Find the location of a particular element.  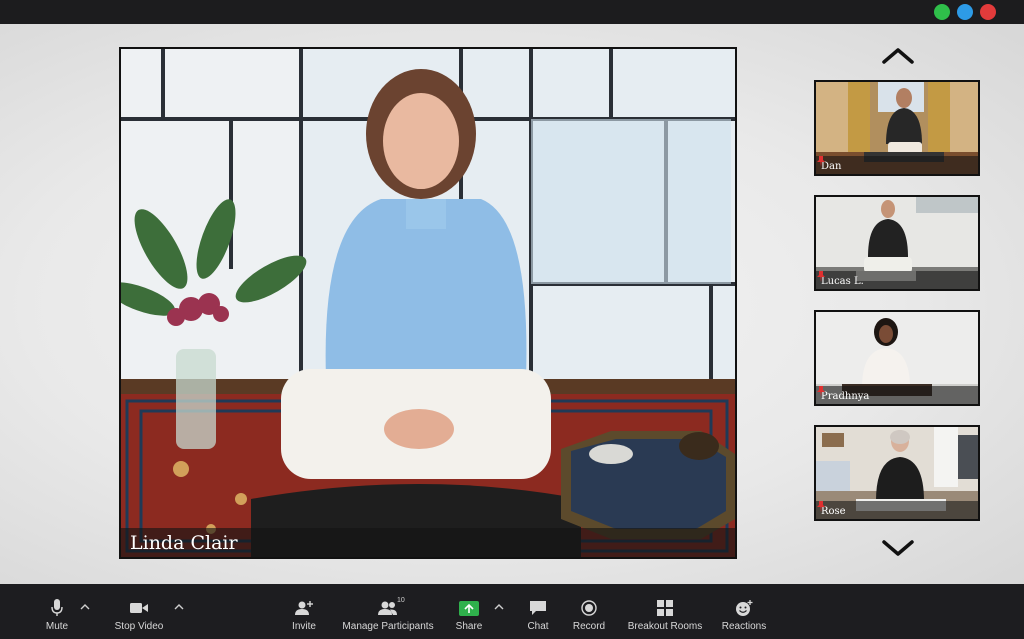

chat-label: Chat is located at coordinates (538, 626).